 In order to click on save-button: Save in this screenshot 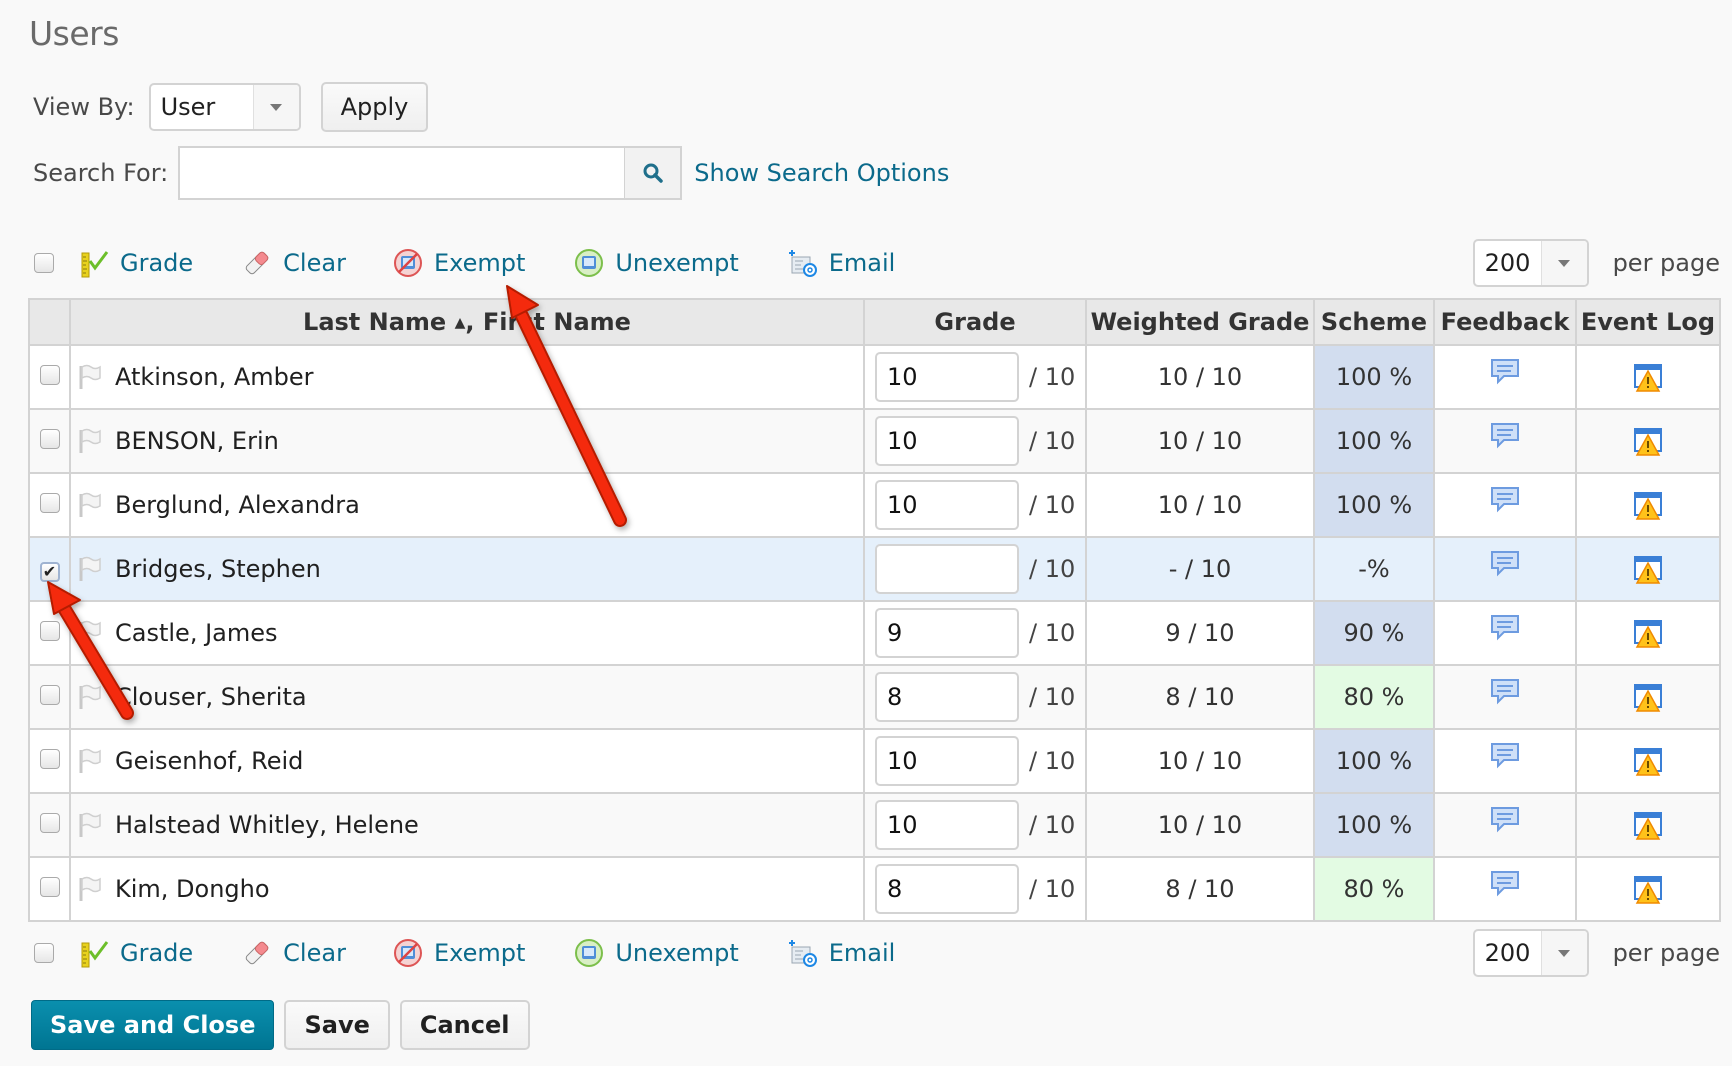, I will do `click(337, 1025)`.